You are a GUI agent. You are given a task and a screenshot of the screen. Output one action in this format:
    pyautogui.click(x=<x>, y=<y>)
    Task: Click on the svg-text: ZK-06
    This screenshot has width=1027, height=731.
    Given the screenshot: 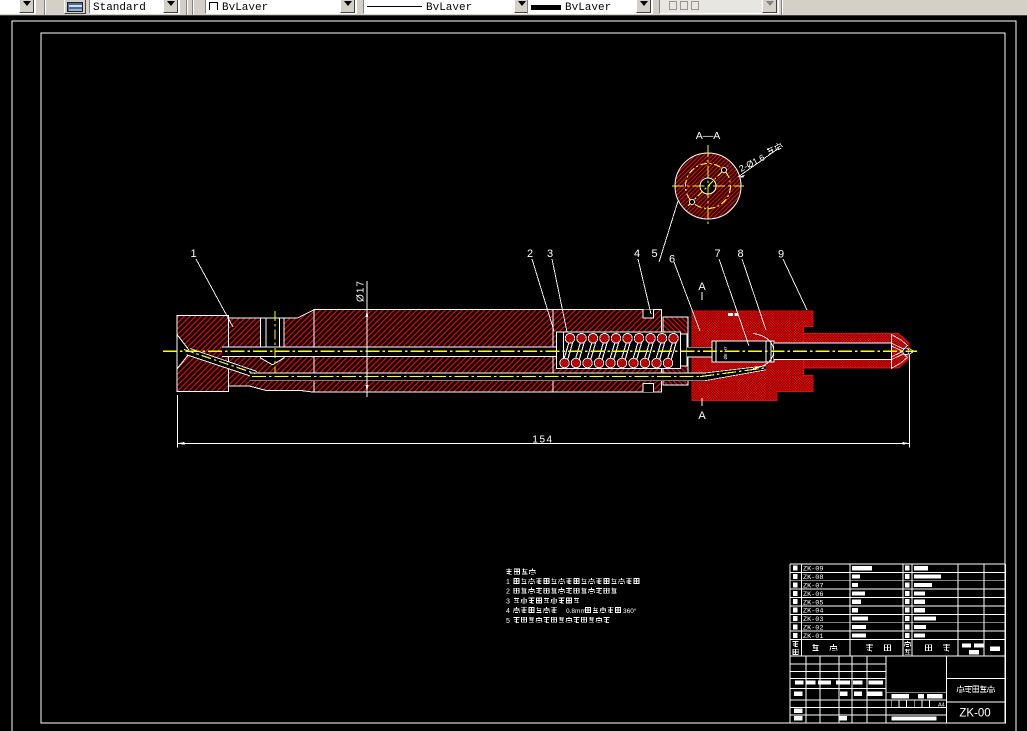 What is the action you would take?
    pyautogui.click(x=813, y=595)
    